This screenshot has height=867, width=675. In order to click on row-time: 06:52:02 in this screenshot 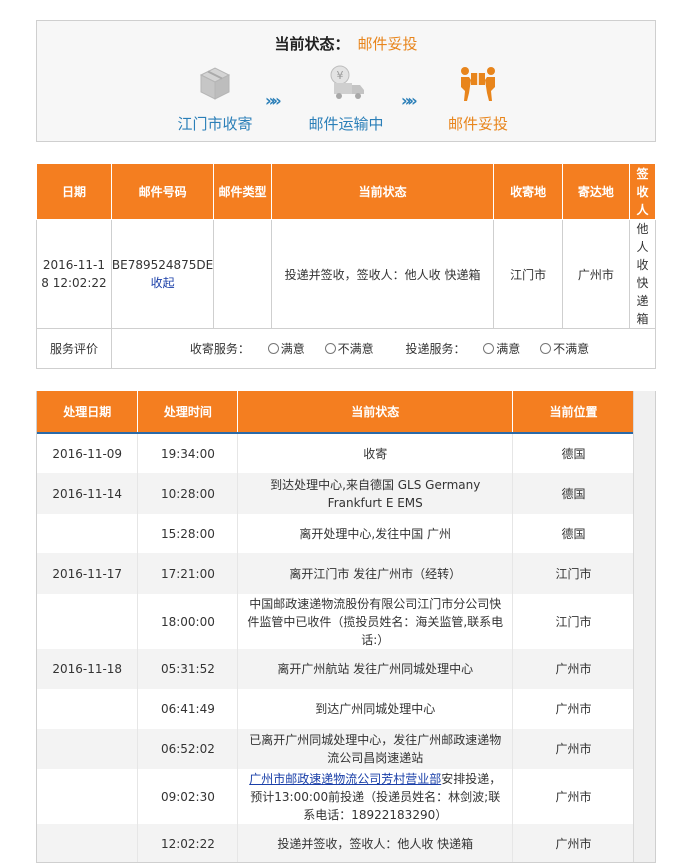, I will do `click(188, 749)`.